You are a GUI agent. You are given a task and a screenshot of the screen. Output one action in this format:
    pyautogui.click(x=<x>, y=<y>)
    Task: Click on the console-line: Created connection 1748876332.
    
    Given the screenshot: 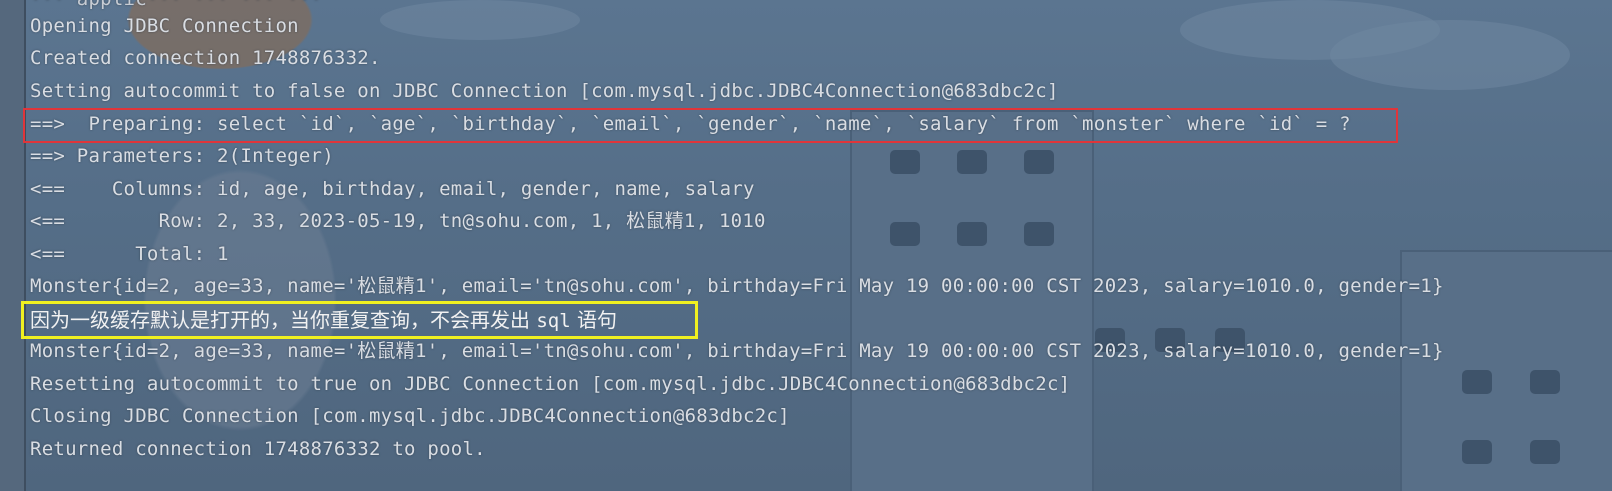 What is the action you would take?
    pyautogui.click(x=205, y=58)
    